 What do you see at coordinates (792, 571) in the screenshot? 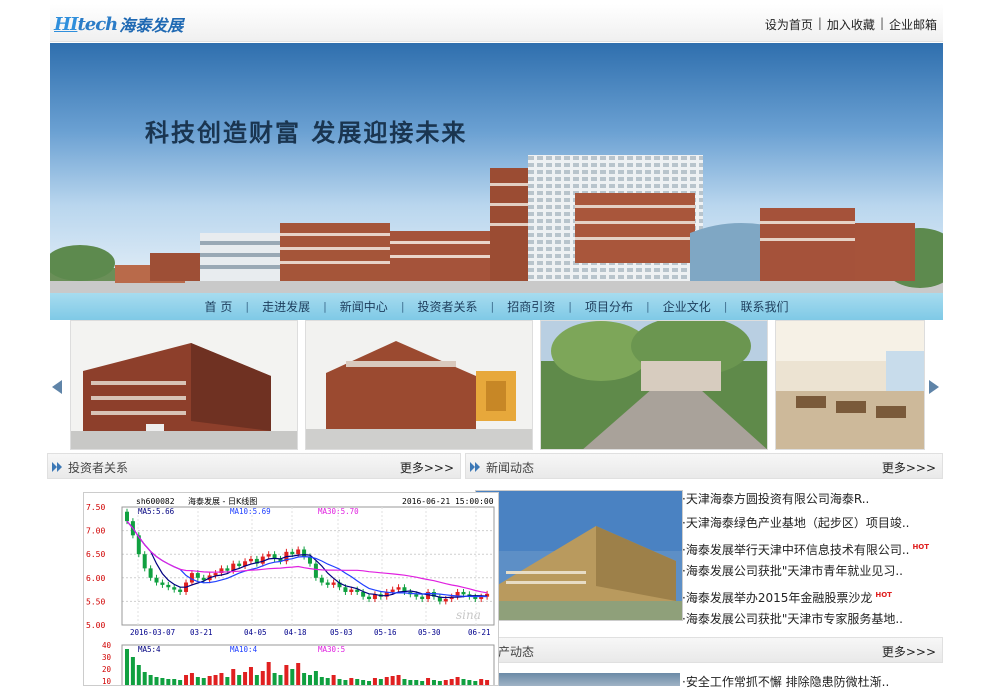
I see `news-title: ·海泰发展公司获批"天津市青年就业见习..` at bounding box center [792, 571].